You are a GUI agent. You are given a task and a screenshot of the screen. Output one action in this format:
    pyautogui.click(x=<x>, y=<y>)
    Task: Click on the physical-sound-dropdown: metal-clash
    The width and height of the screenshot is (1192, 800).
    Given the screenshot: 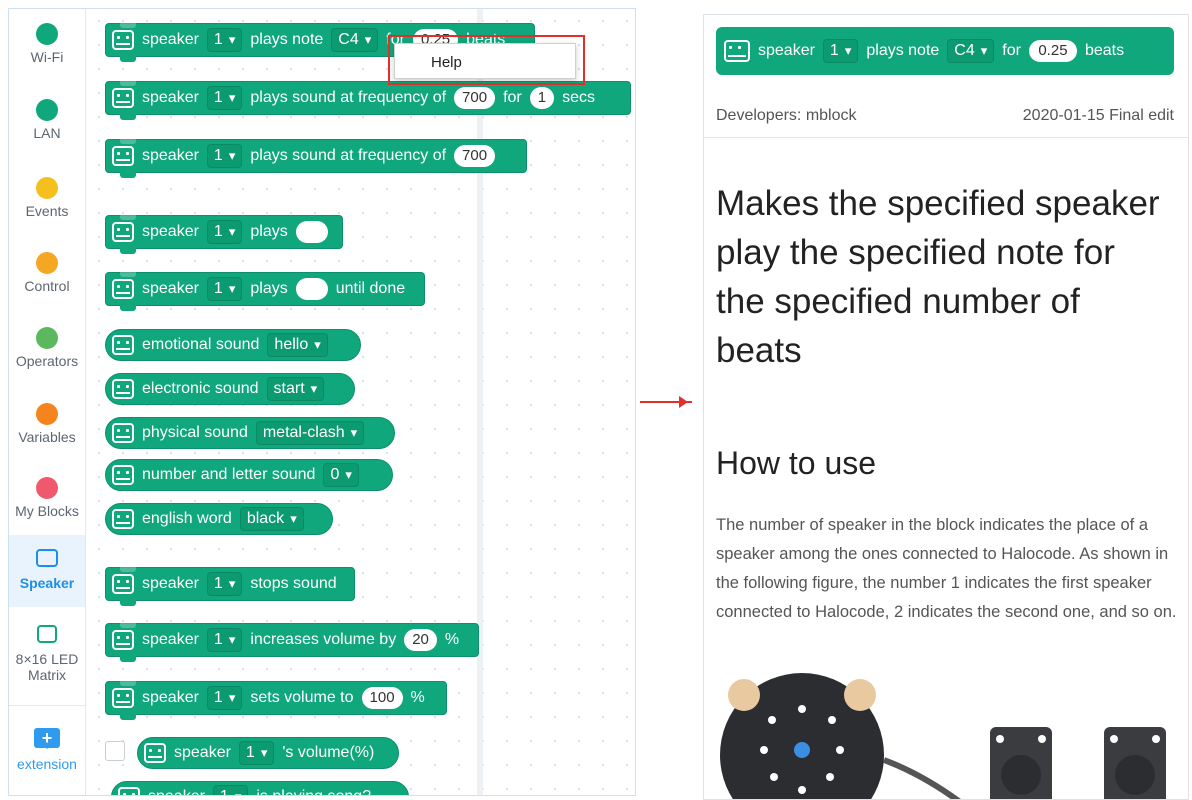 What is the action you would take?
    pyautogui.click(x=310, y=433)
    